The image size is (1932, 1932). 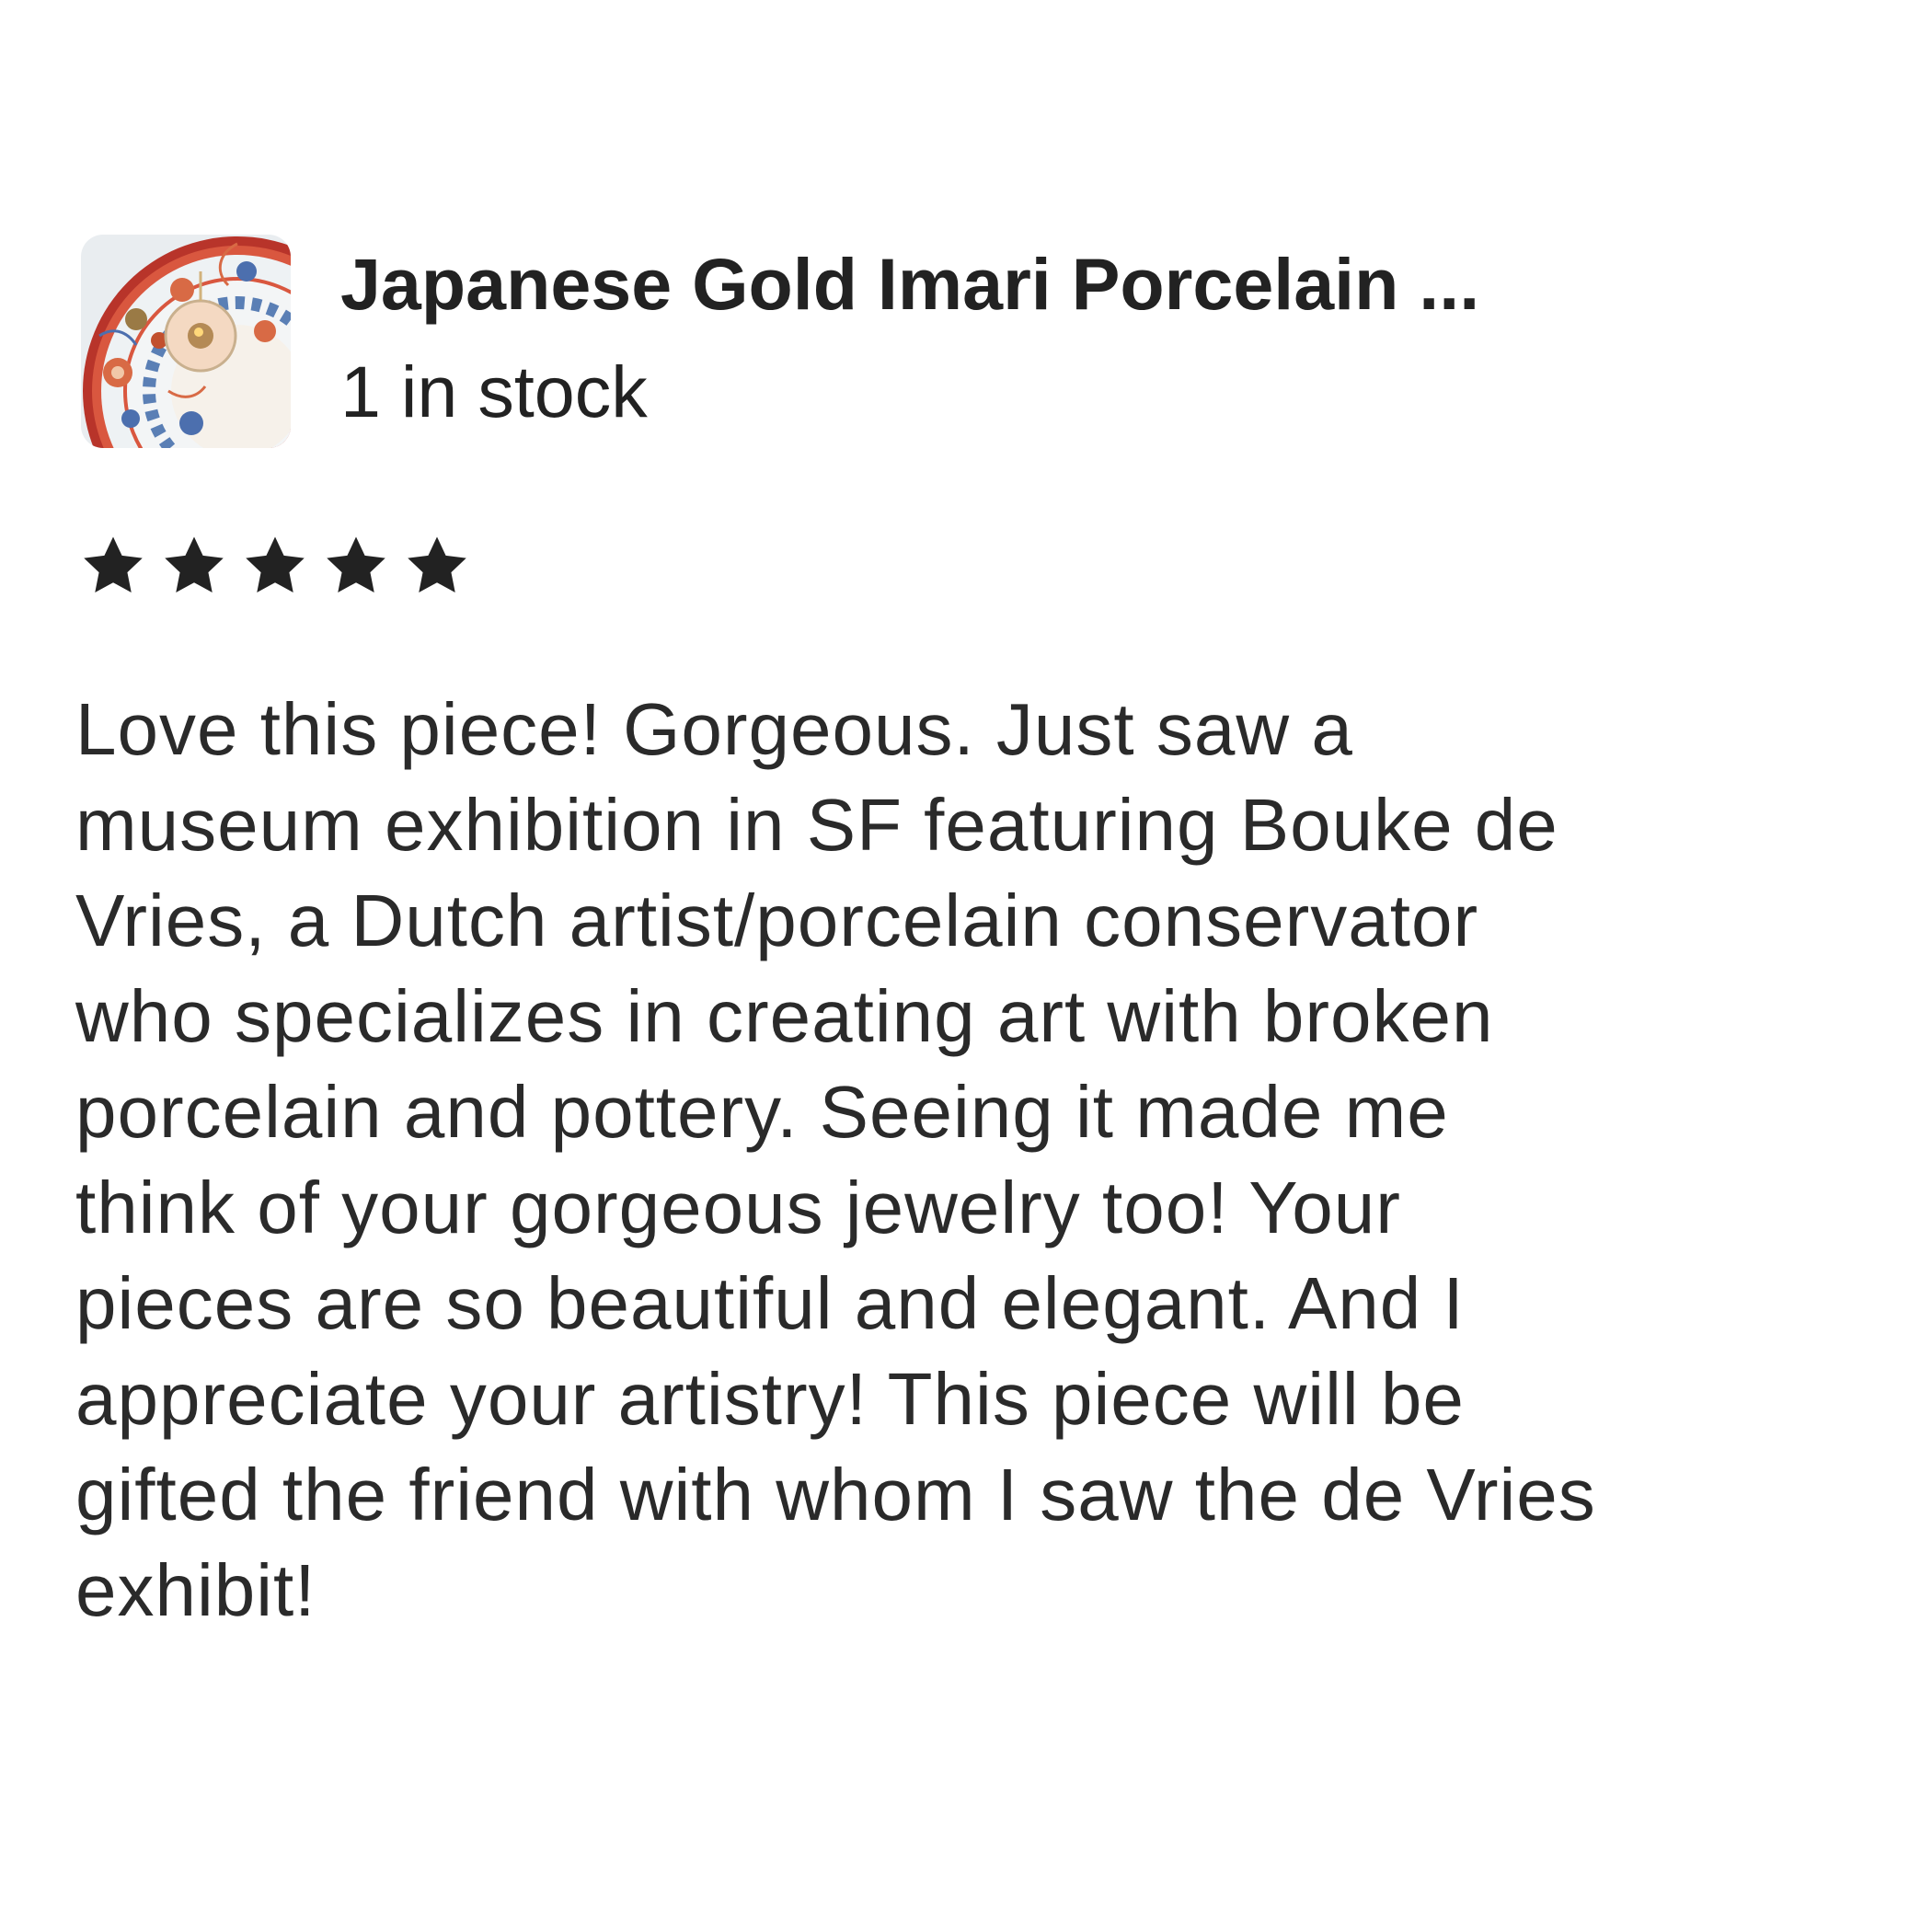 What do you see at coordinates (494, 391) in the screenshot?
I see `stock-status: 1 in stock` at bounding box center [494, 391].